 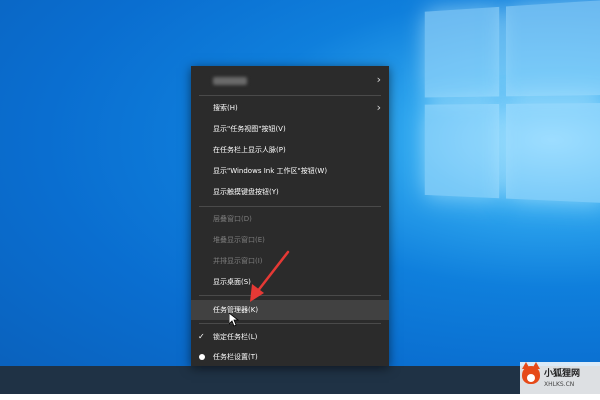 I want to click on menu-item-show-desktop: 显示桌面(S), so click(x=290, y=282).